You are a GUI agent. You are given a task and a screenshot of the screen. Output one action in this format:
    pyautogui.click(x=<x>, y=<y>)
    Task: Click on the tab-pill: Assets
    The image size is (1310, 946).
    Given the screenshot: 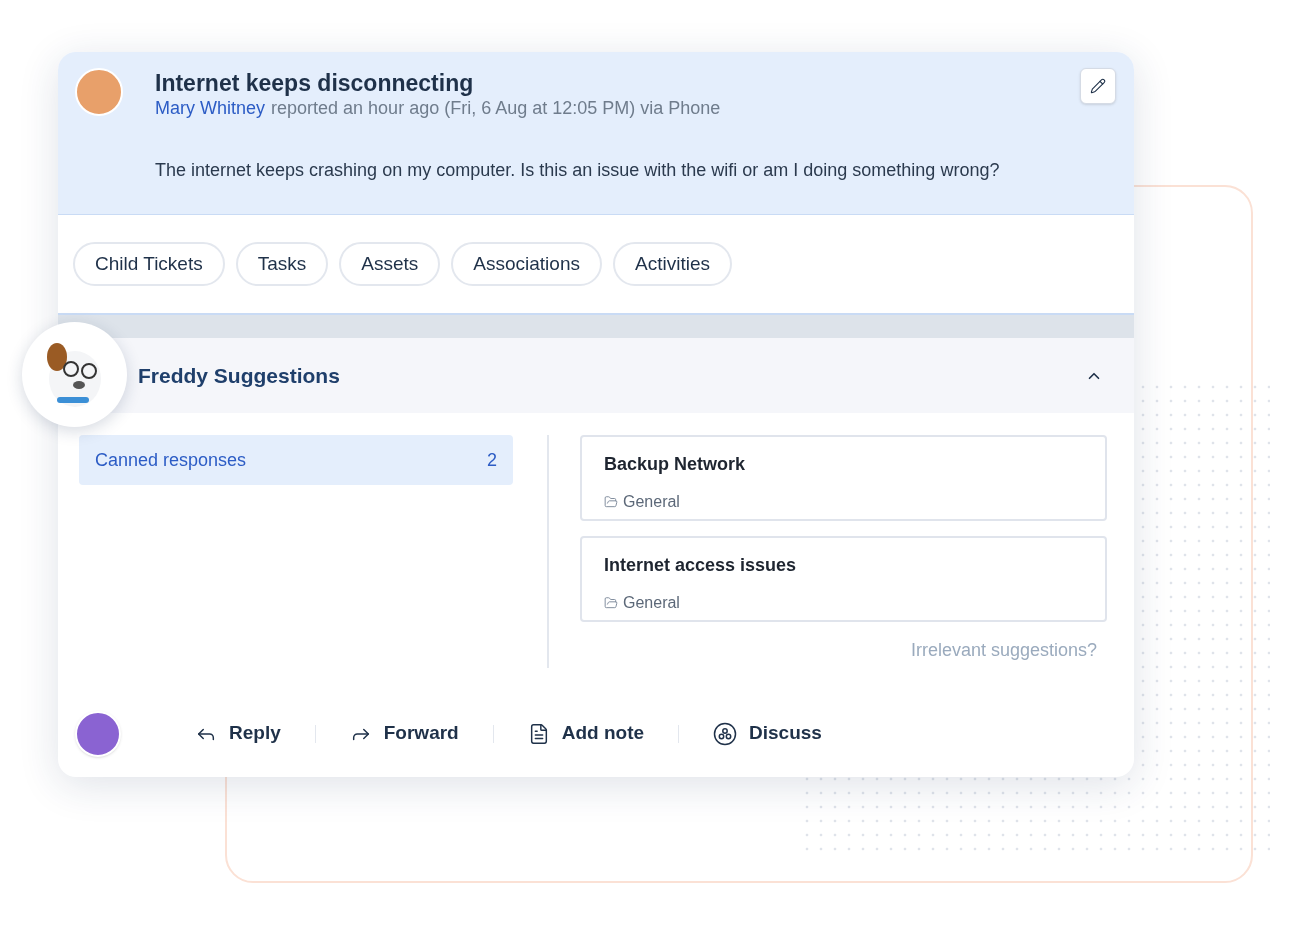 What is the action you would take?
    pyautogui.click(x=390, y=264)
    